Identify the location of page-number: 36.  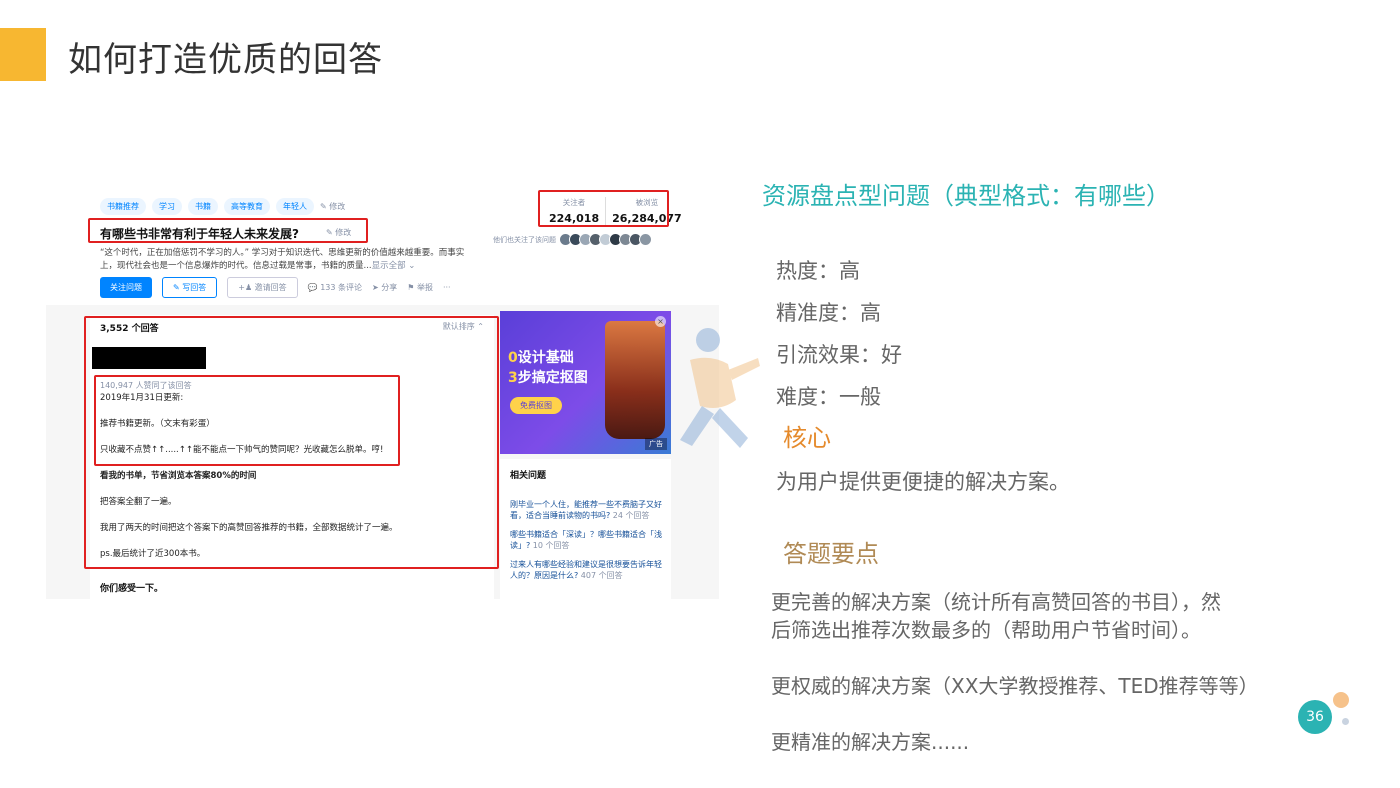
(1315, 717).